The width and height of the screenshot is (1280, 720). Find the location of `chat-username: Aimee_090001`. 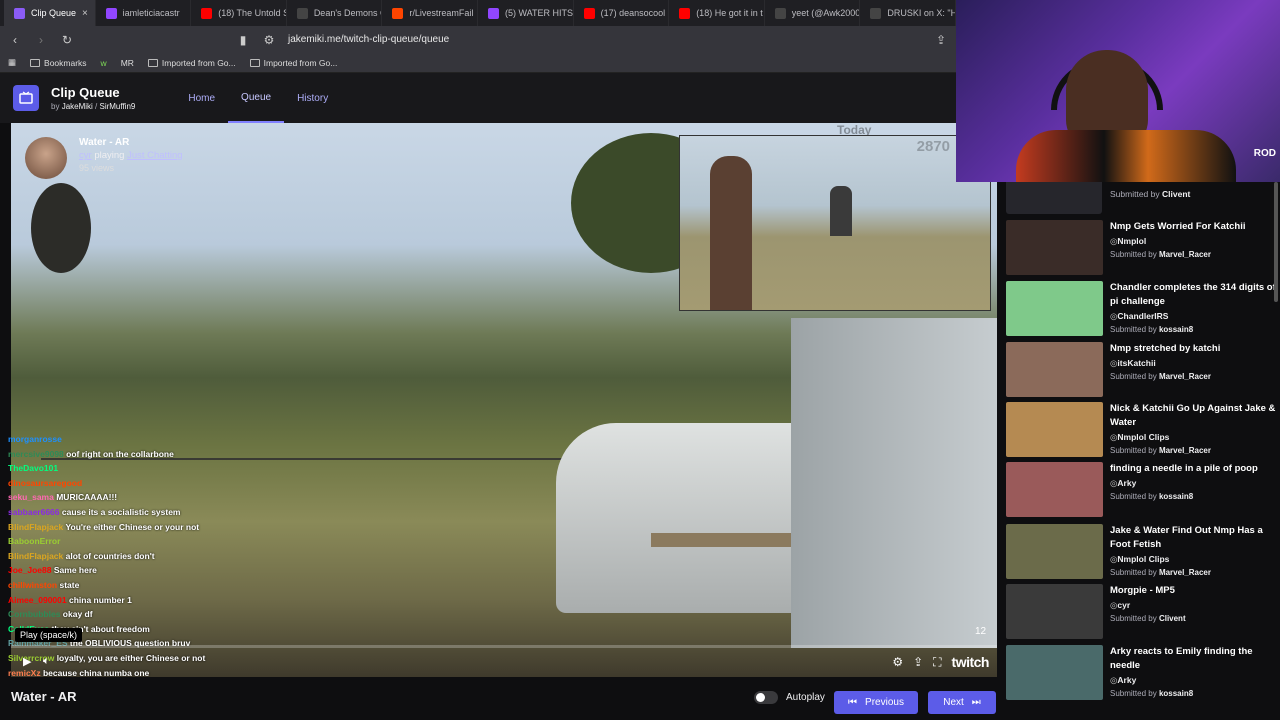

chat-username: Aimee_090001 is located at coordinates (37, 600).